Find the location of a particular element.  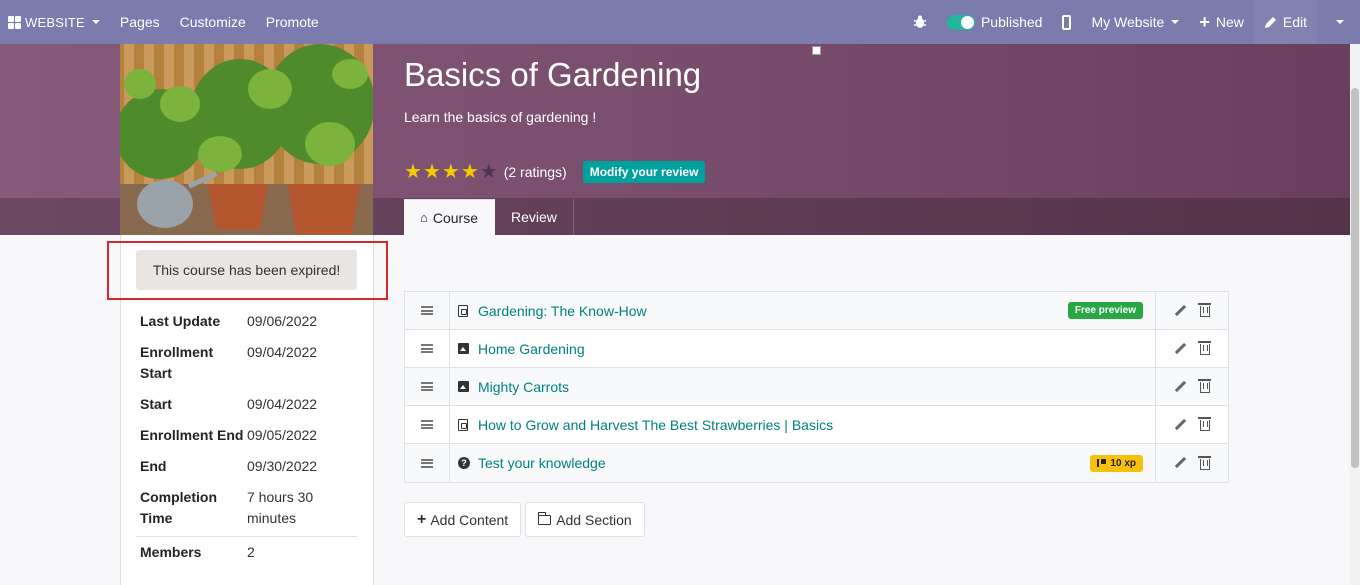

detail-row: Start 09/04/2022 is located at coordinates (246, 404).